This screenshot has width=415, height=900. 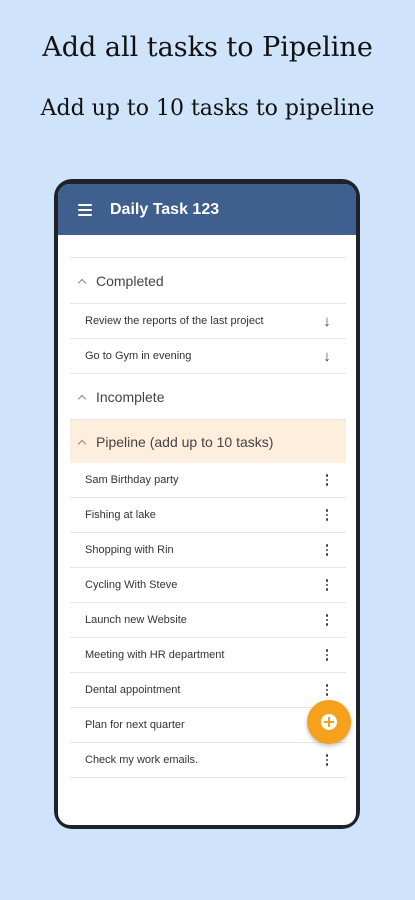 I want to click on list-top-spacer, so click(x=208, y=246).